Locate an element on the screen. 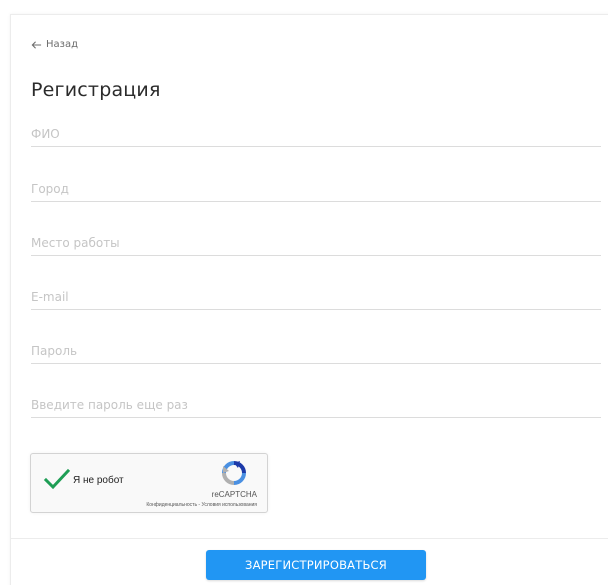 The width and height of the screenshot is (608, 585). fullname-input is located at coordinates (316, 136).